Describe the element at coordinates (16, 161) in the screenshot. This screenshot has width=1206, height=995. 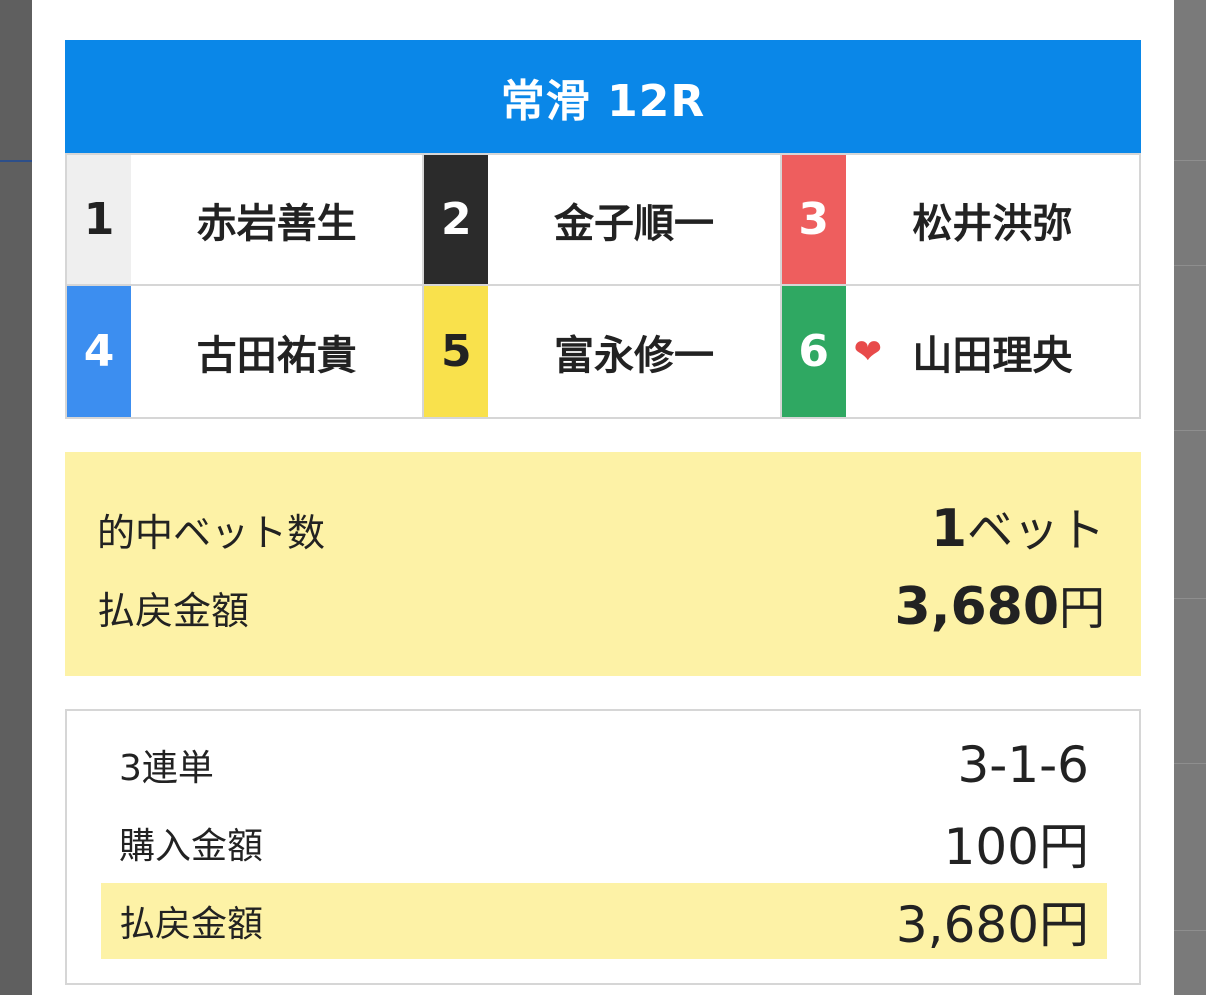
I see `backdrop-divider` at that location.